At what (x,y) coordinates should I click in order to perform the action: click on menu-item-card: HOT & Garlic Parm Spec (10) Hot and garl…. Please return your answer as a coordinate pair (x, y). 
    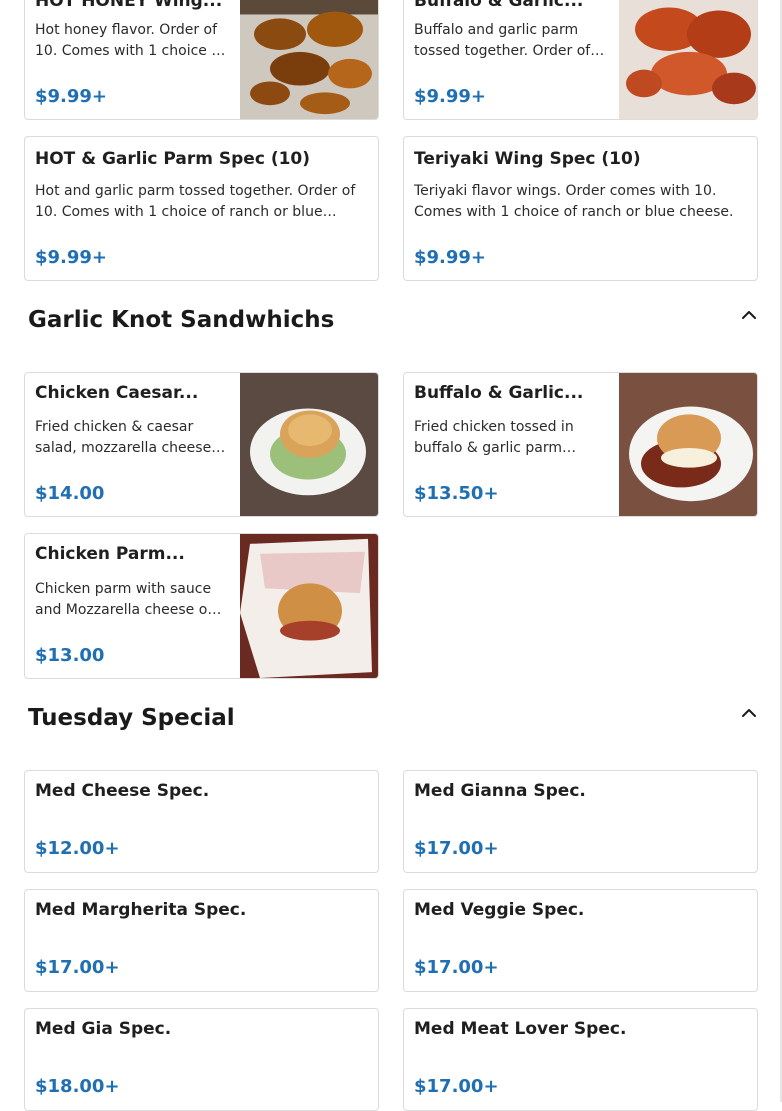
    Looking at the image, I should click on (201, 208).